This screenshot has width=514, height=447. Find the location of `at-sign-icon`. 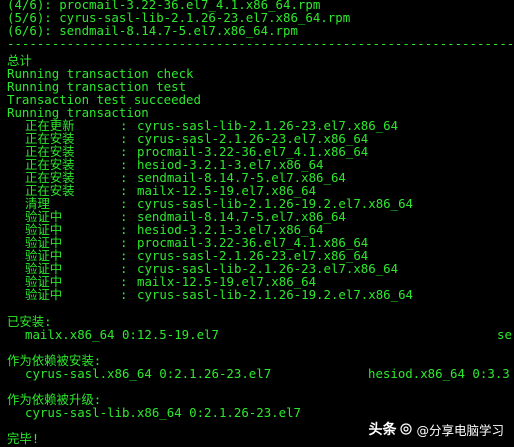

at-sign-icon is located at coordinates (406, 429).